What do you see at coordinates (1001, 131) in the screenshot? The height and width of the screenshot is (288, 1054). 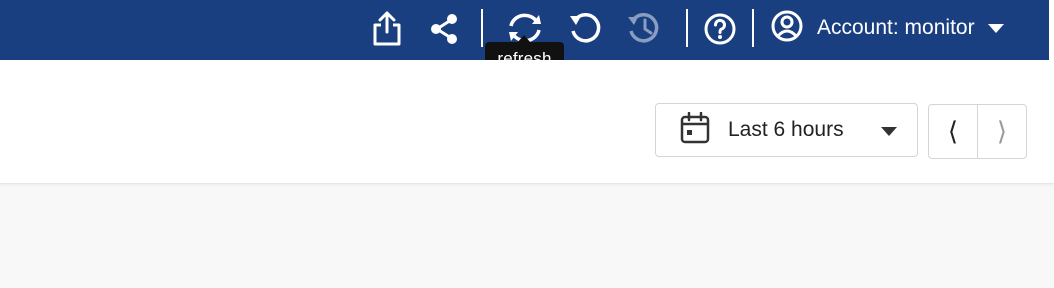 I see `next-range-button: ⟩` at bounding box center [1001, 131].